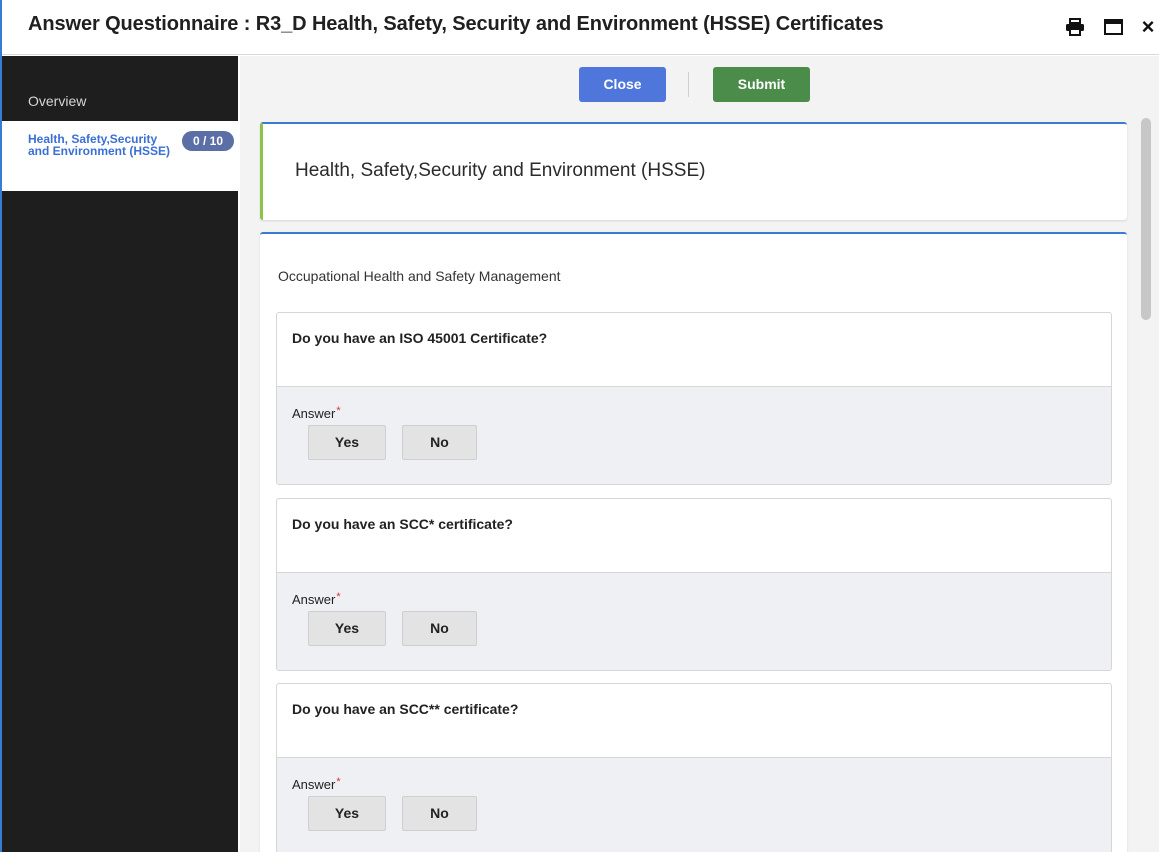 The height and width of the screenshot is (852, 1159). Describe the element at coordinates (1146, 219) in the screenshot. I see `scrollbar-thumb` at that location.